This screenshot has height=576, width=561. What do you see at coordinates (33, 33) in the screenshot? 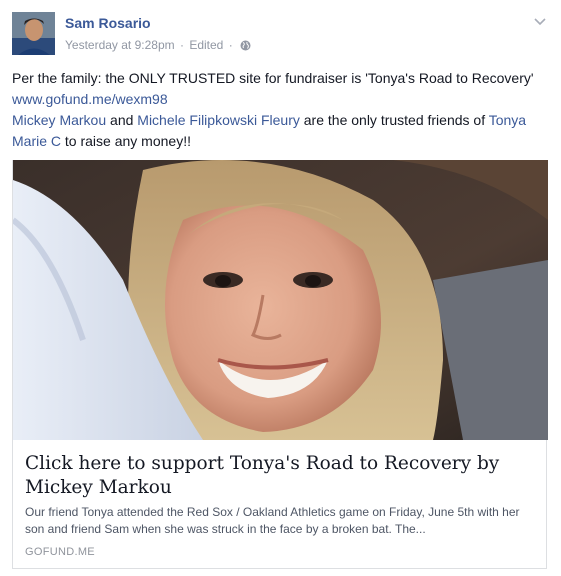
I see `avatar` at bounding box center [33, 33].